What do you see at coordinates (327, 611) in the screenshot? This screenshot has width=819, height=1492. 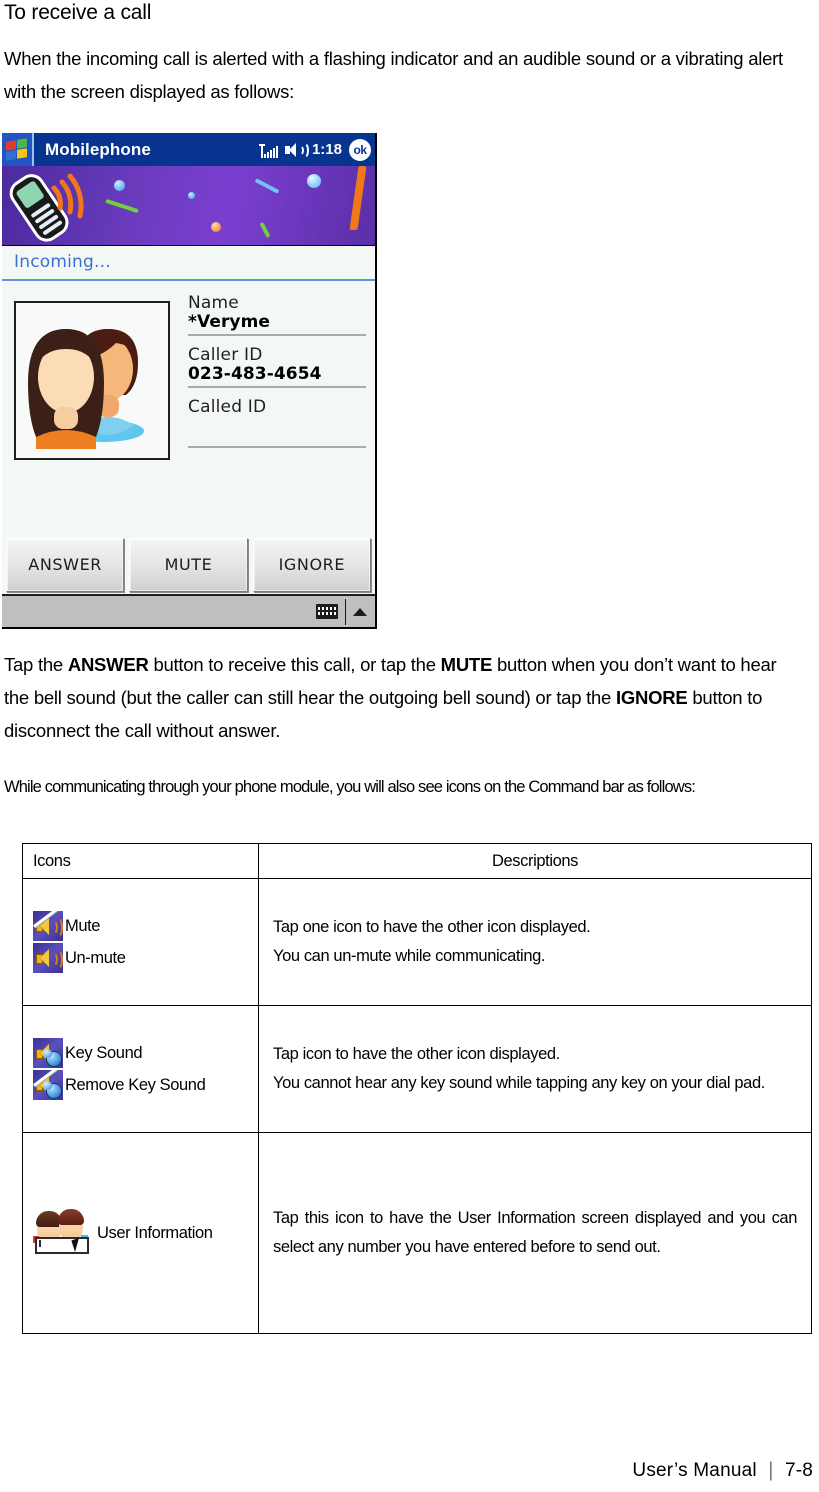 I see `soft-keyboard-icon` at bounding box center [327, 611].